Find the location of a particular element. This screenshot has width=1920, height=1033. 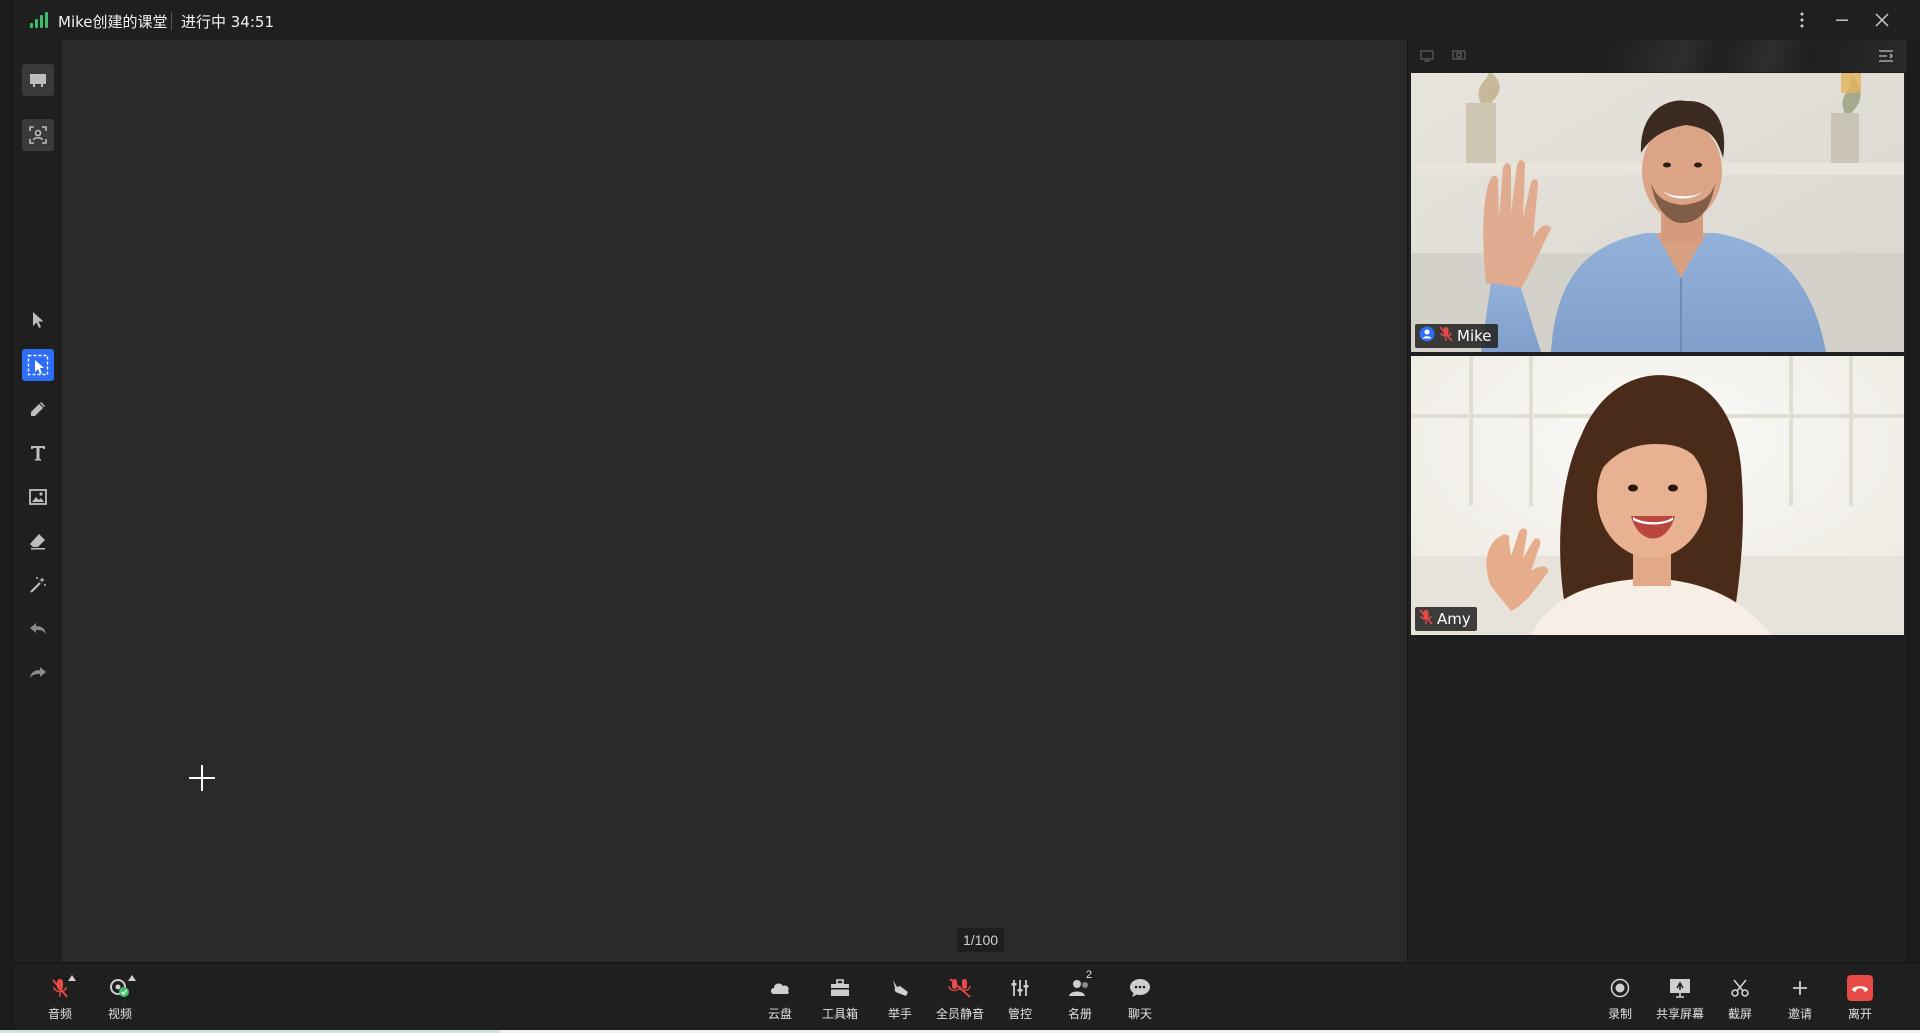

video-label: 视频 is located at coordinates (119, 1014).